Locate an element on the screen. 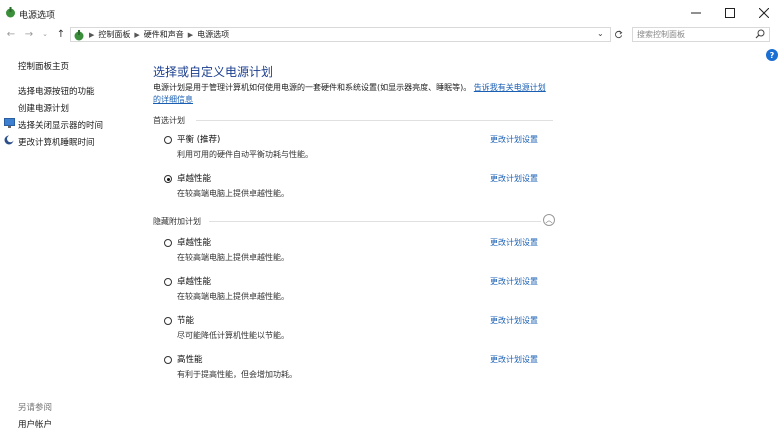  refresh-button is located at coordinates (618, 34).